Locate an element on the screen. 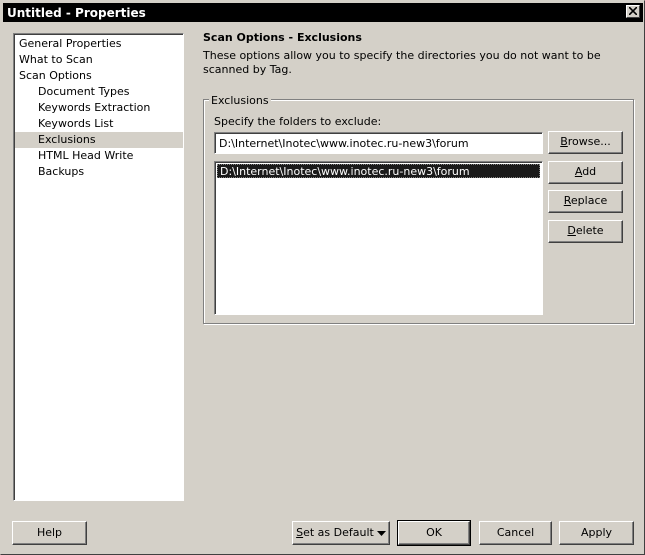  groupbox-label: Exclusions is located at coordinates (240, 100).